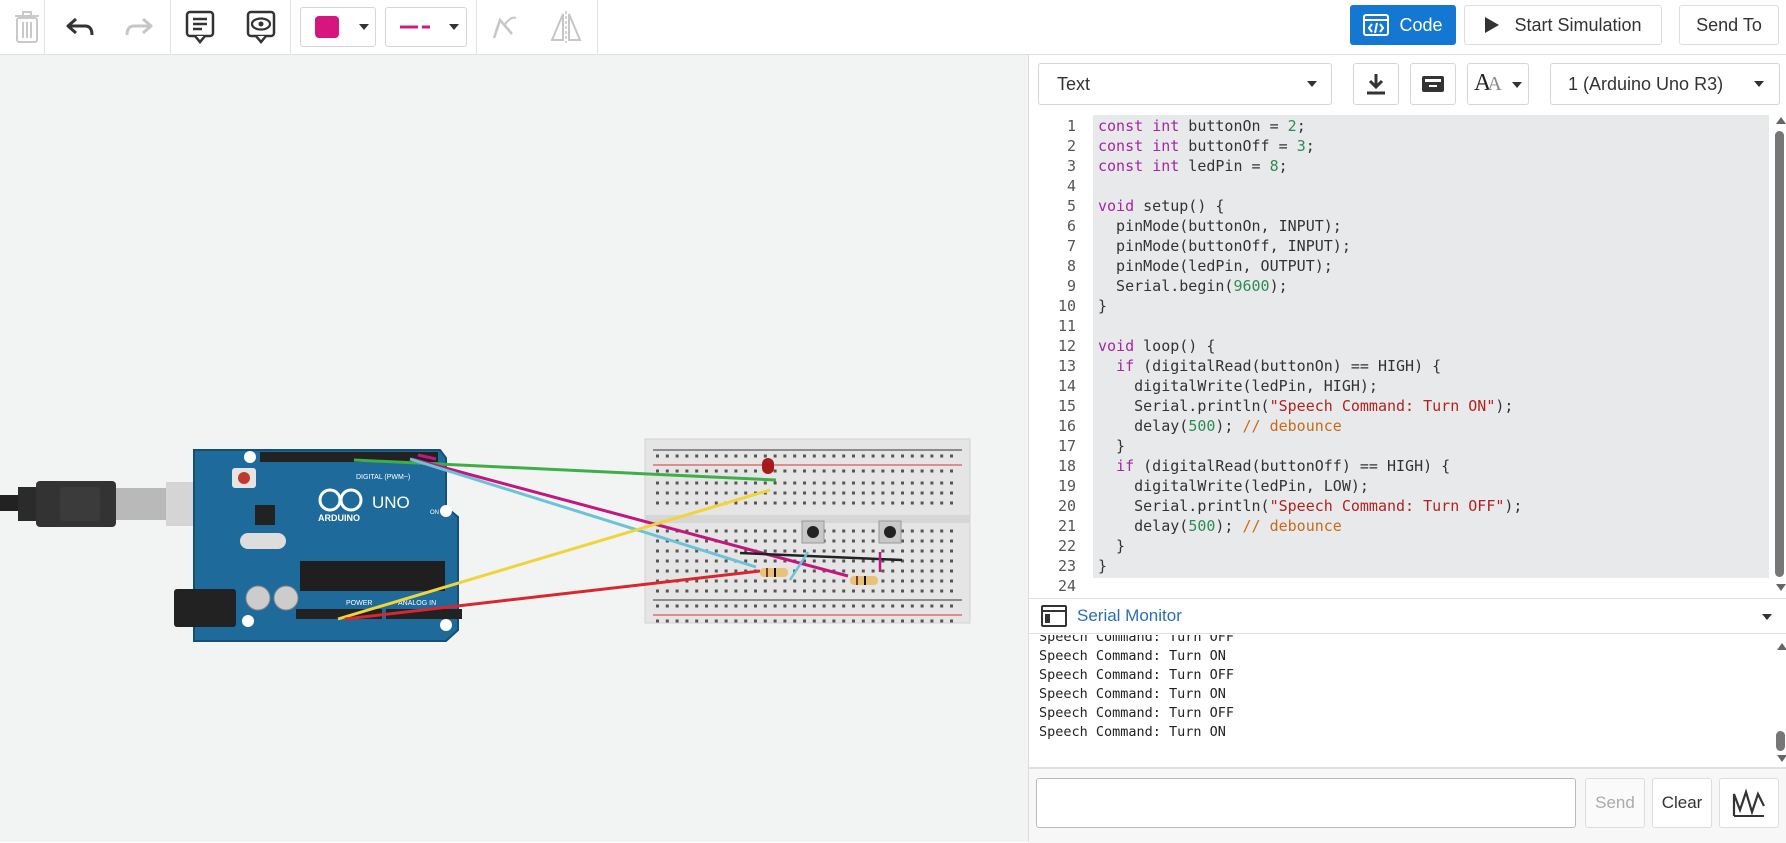 Image resolution: width=1786 pixels, height=843 pixels. I want to click on notes-button, so click(200, 27).